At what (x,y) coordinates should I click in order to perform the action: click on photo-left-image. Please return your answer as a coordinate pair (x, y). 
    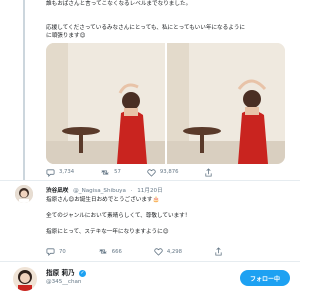
    Looking at the image, I should click on (105, 103).